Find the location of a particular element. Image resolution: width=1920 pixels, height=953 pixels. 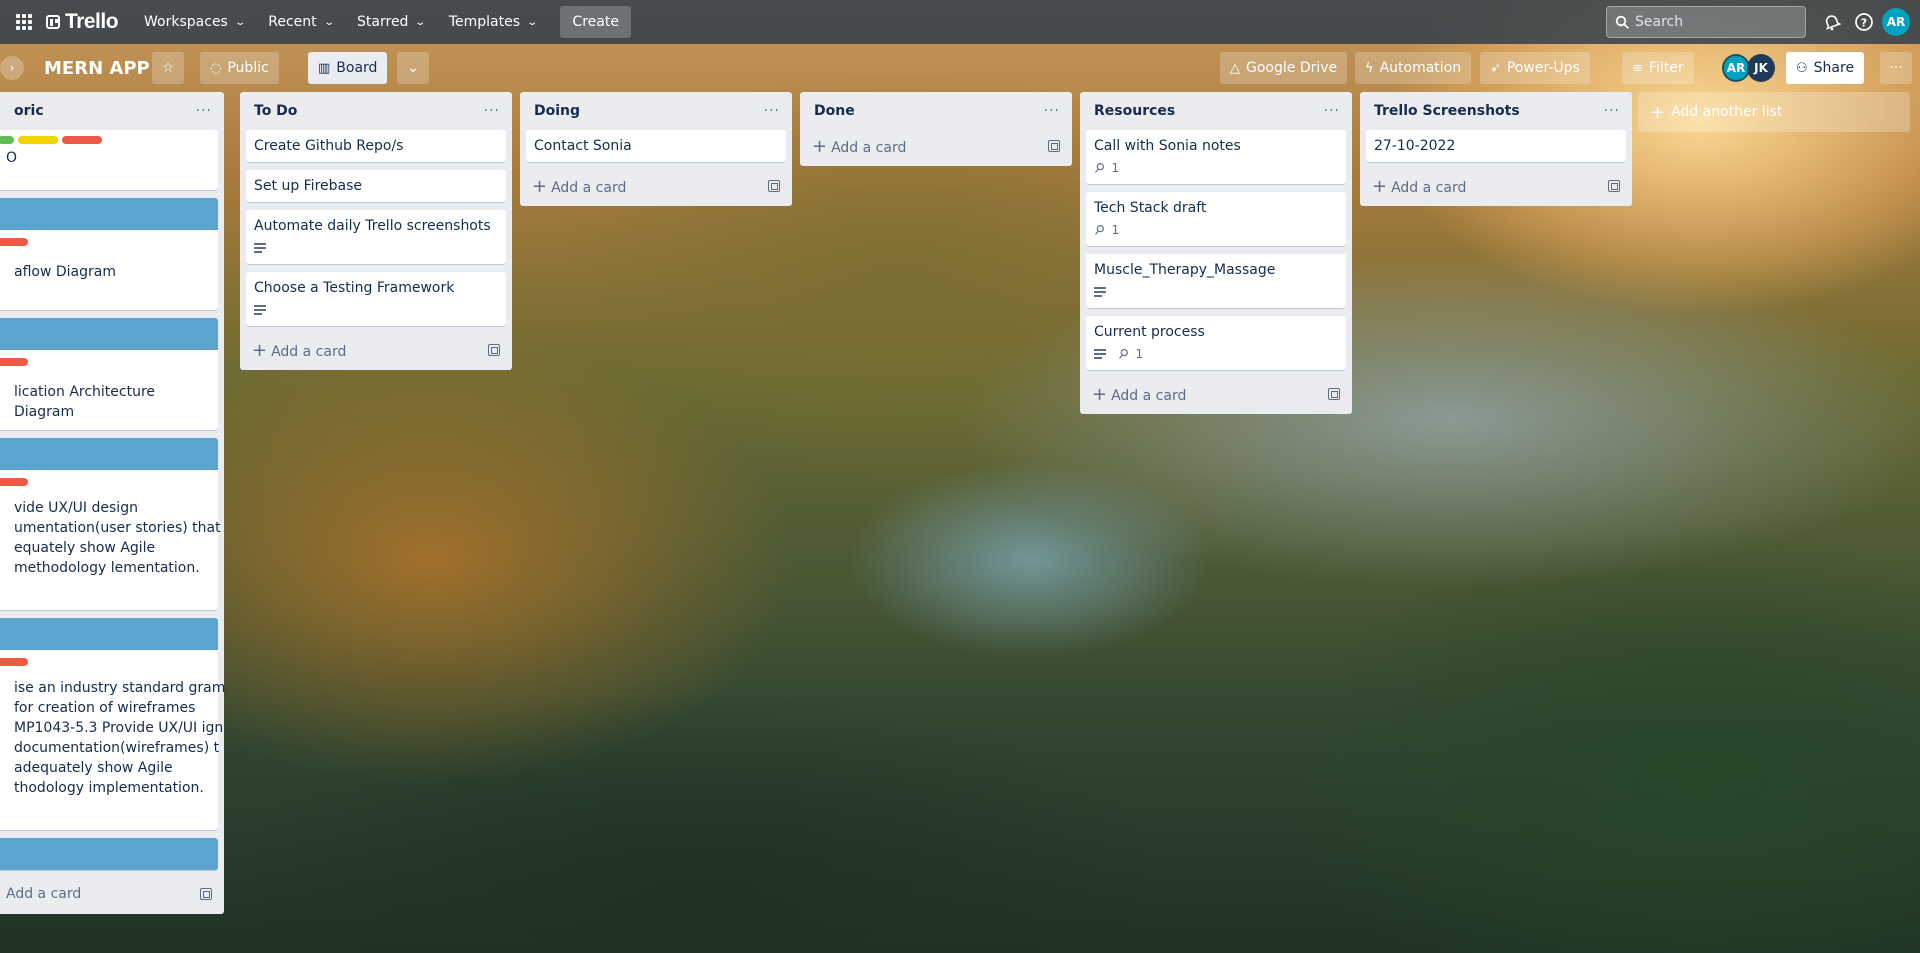

sidebar-toggle-button: › is located at coordinates (12, 68).